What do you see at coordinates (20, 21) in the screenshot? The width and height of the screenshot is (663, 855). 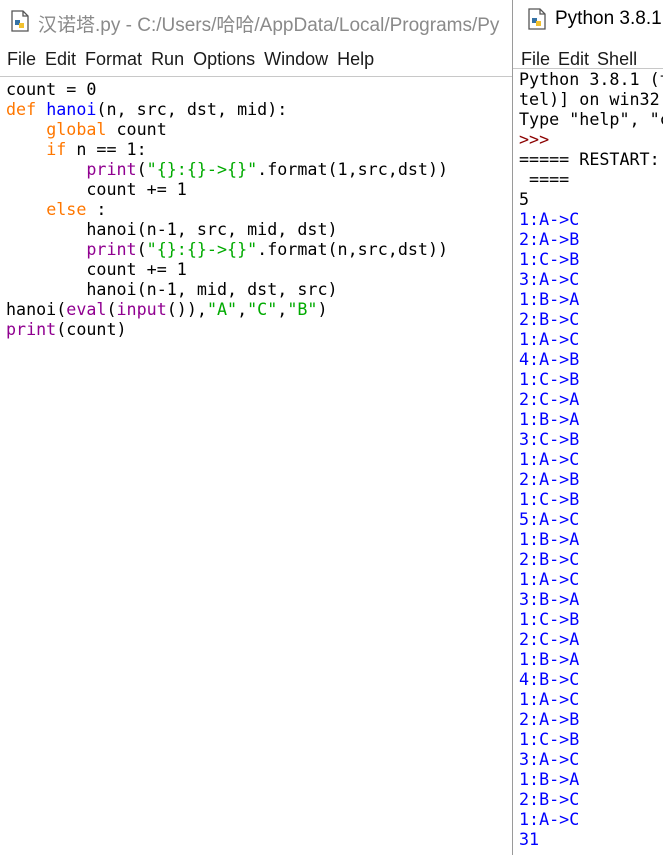 I see `python-file-icon` at bounding box center [20, 21].